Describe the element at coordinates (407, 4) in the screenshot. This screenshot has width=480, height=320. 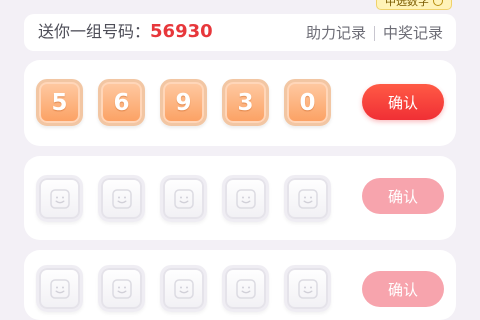
I see `tag-label: 中选数字` at that location.